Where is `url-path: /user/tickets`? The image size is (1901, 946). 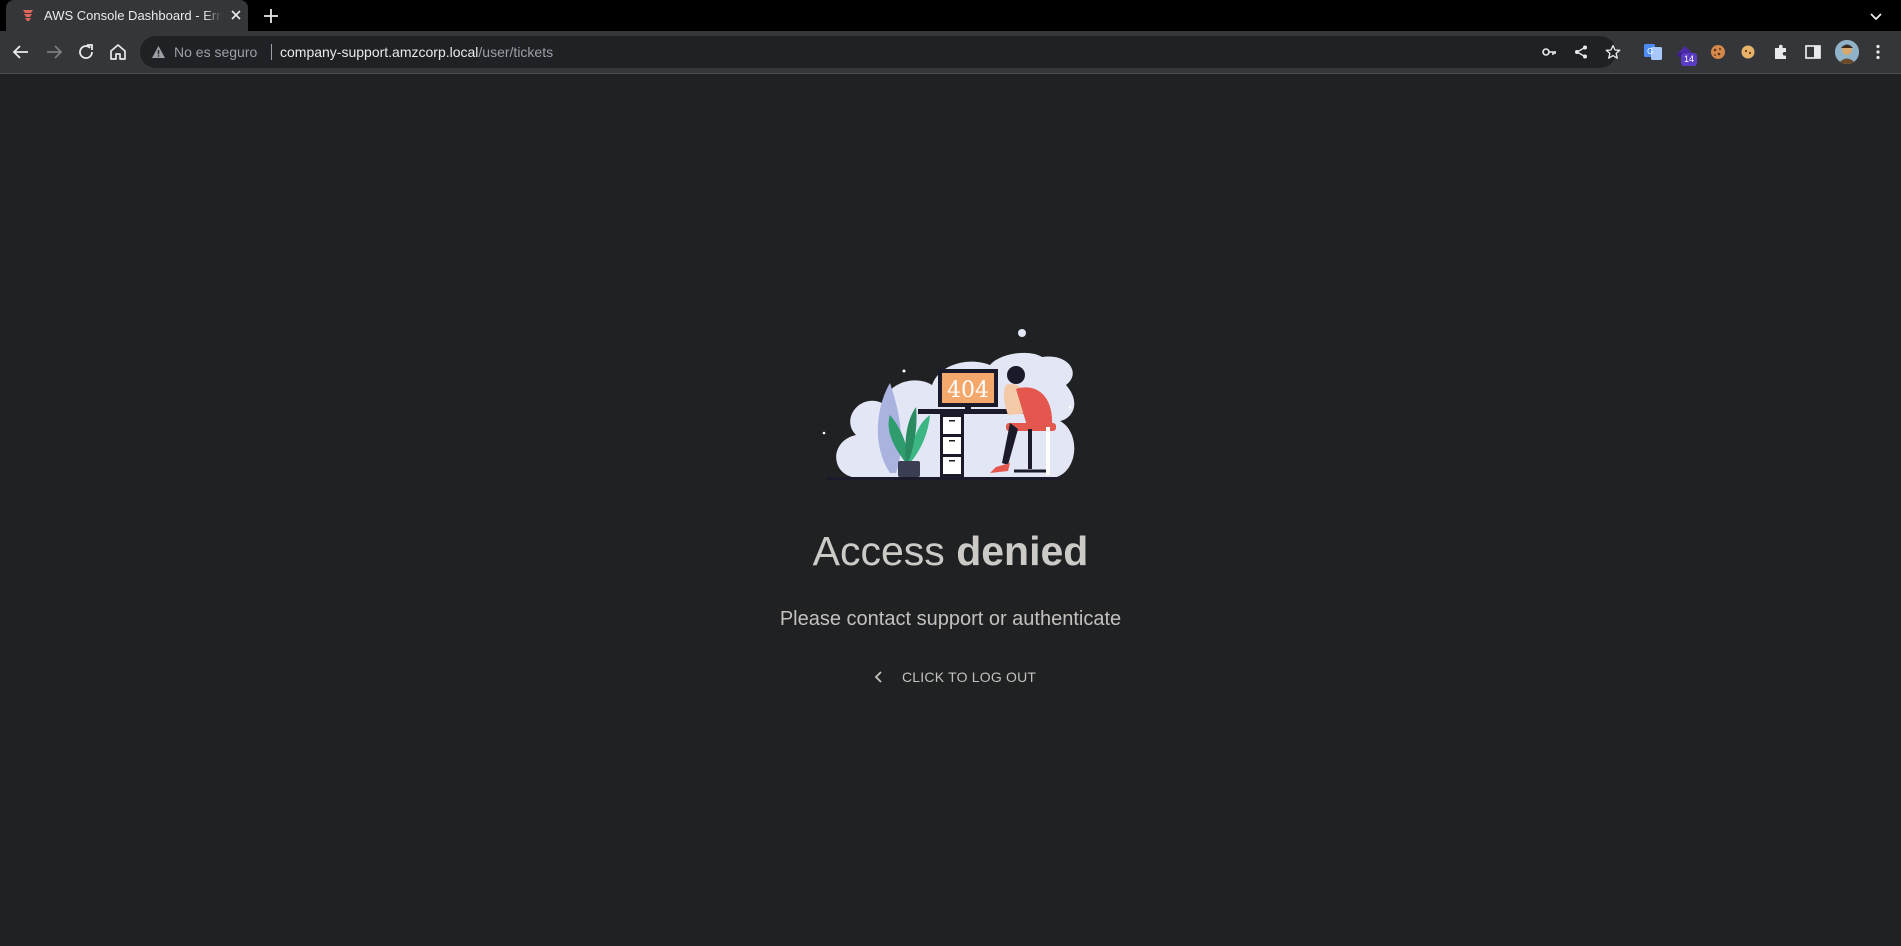
url-path: /user/tickets is located at coordinates (516, 52).